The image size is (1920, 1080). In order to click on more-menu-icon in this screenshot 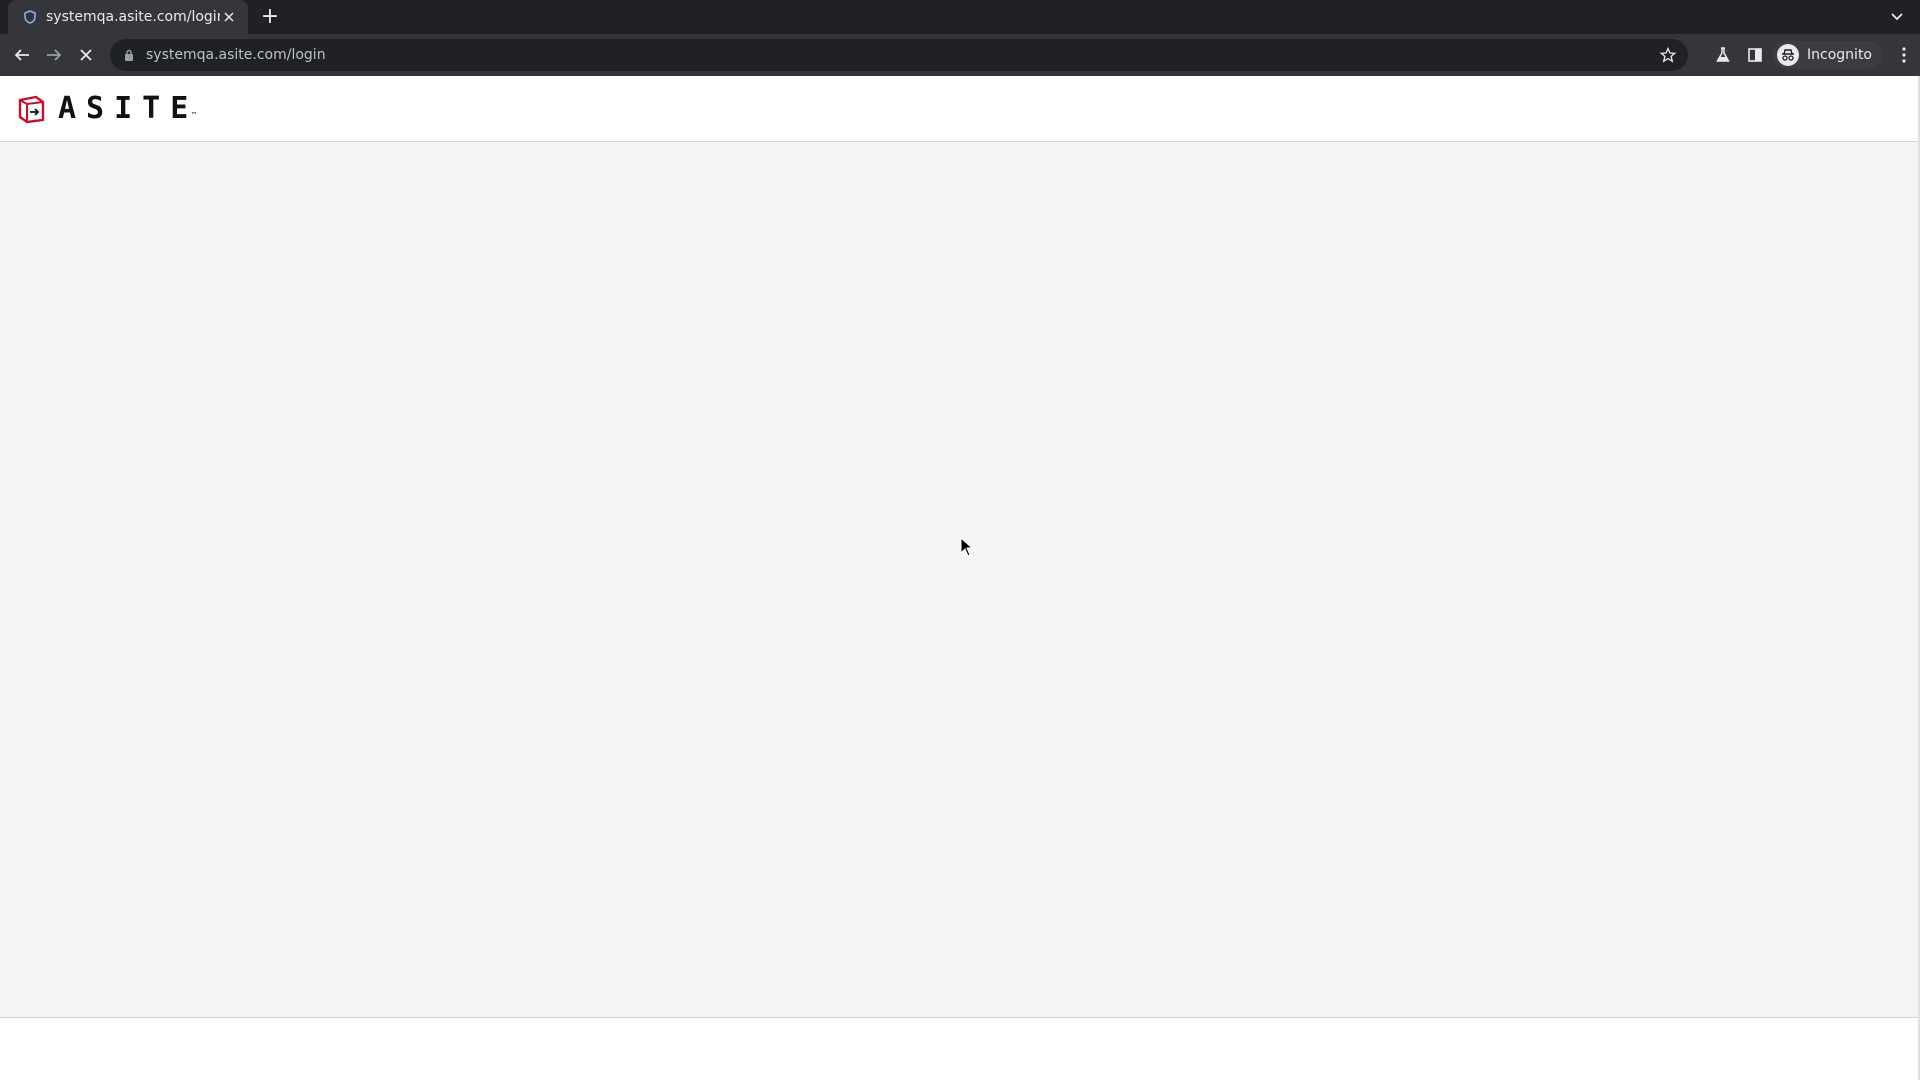, I will do `click(1904, 55)`.